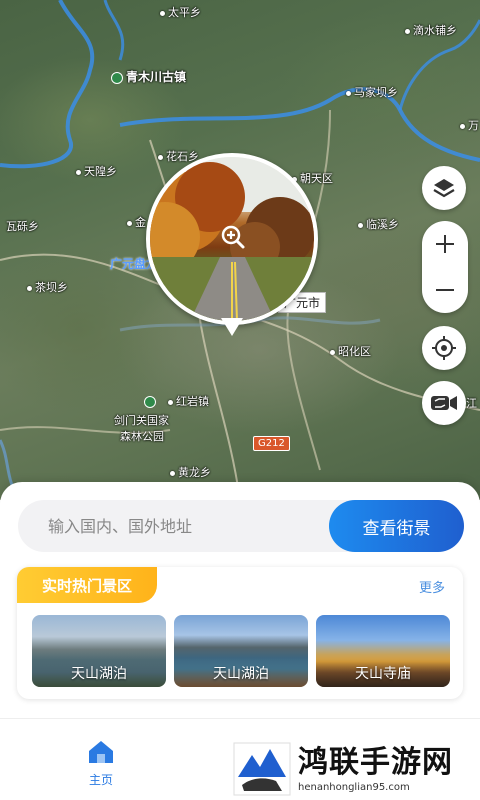 This screenshot has height=800, width=480. I want to click on more-link: 更多, so click(432, 586).